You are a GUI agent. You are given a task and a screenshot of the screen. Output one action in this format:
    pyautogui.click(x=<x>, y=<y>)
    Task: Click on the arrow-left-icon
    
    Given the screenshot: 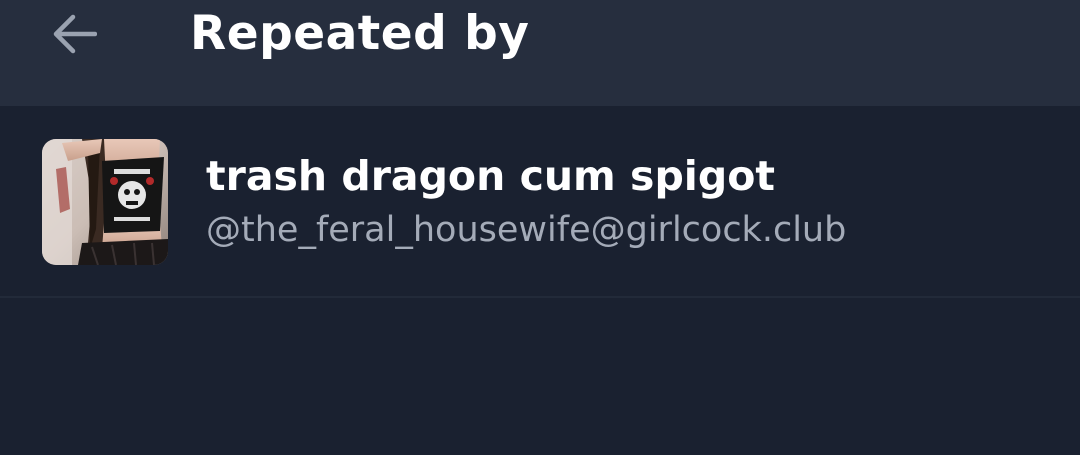 What is the action you would take?
    pyautogui.click(x=75, y=34)
    